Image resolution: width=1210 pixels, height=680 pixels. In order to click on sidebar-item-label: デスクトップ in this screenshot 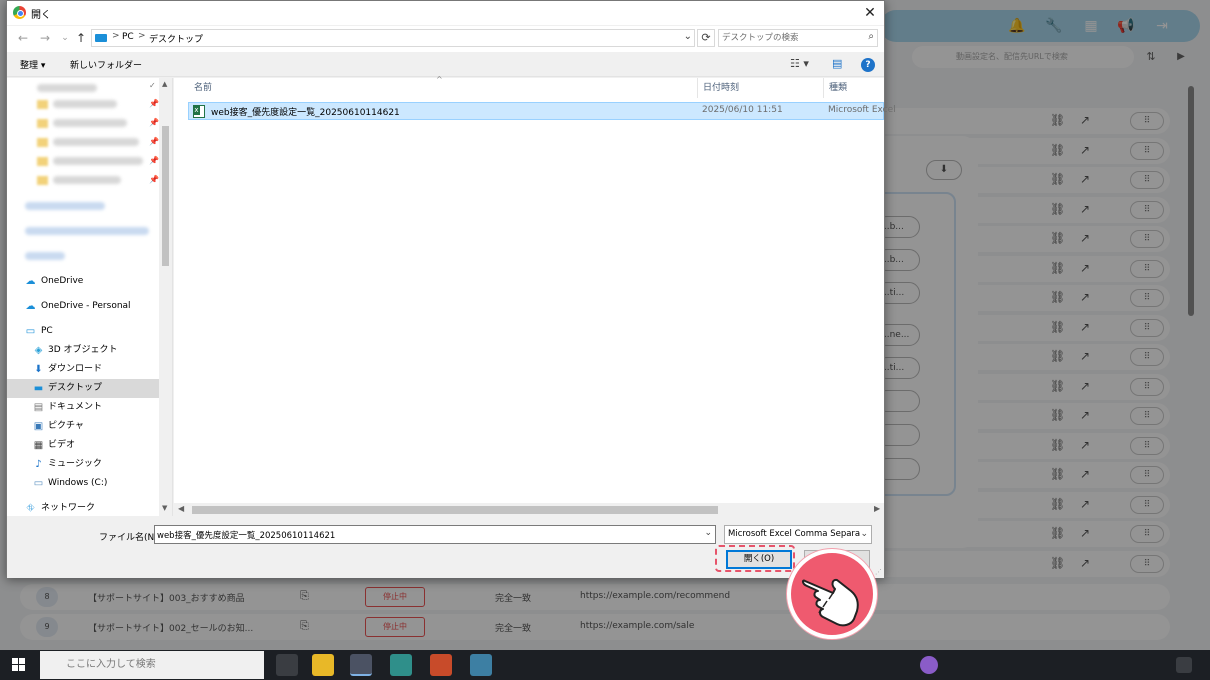, I will do `click(75, 388)`.